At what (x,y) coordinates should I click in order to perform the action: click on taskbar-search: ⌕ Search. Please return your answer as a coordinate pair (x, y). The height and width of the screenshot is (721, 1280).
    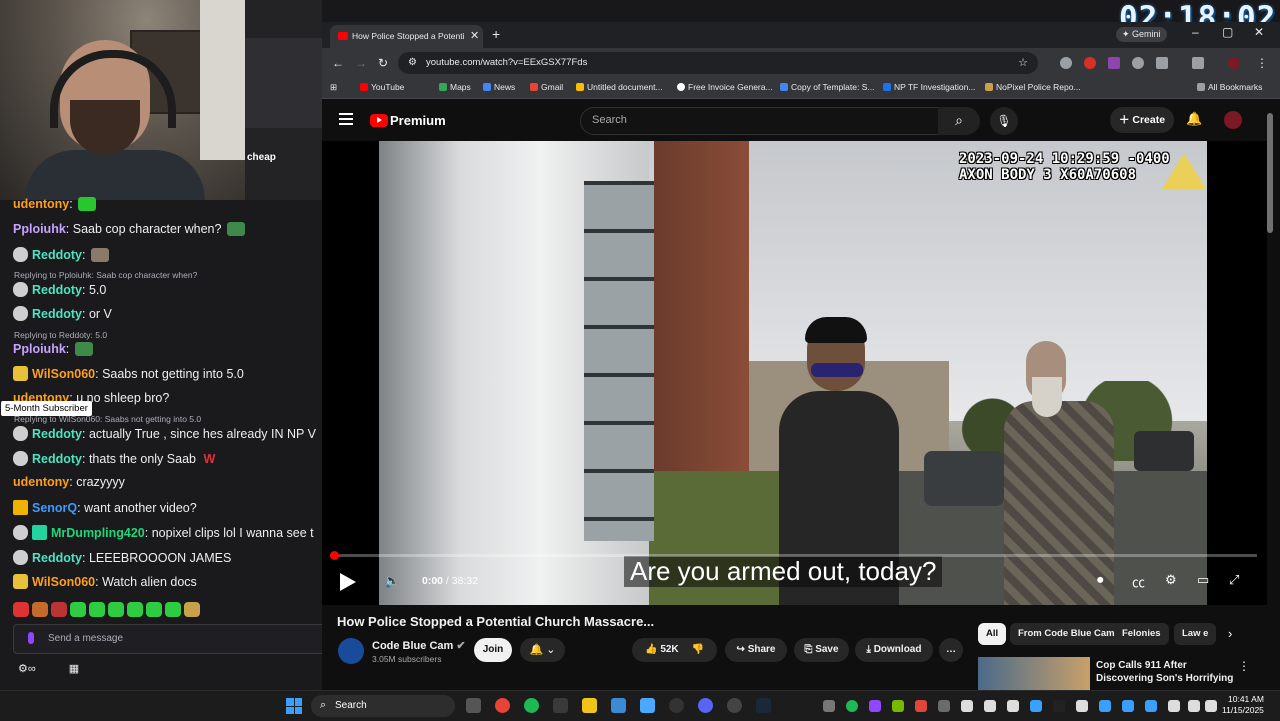
    Looking at the image, I should click on (383, 706).